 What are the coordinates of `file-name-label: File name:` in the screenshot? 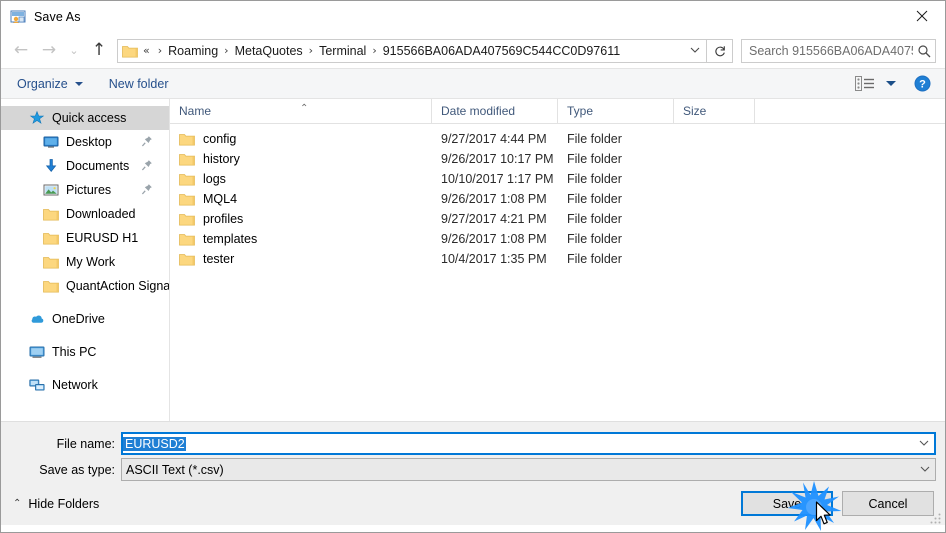 It's located at (85, 443).